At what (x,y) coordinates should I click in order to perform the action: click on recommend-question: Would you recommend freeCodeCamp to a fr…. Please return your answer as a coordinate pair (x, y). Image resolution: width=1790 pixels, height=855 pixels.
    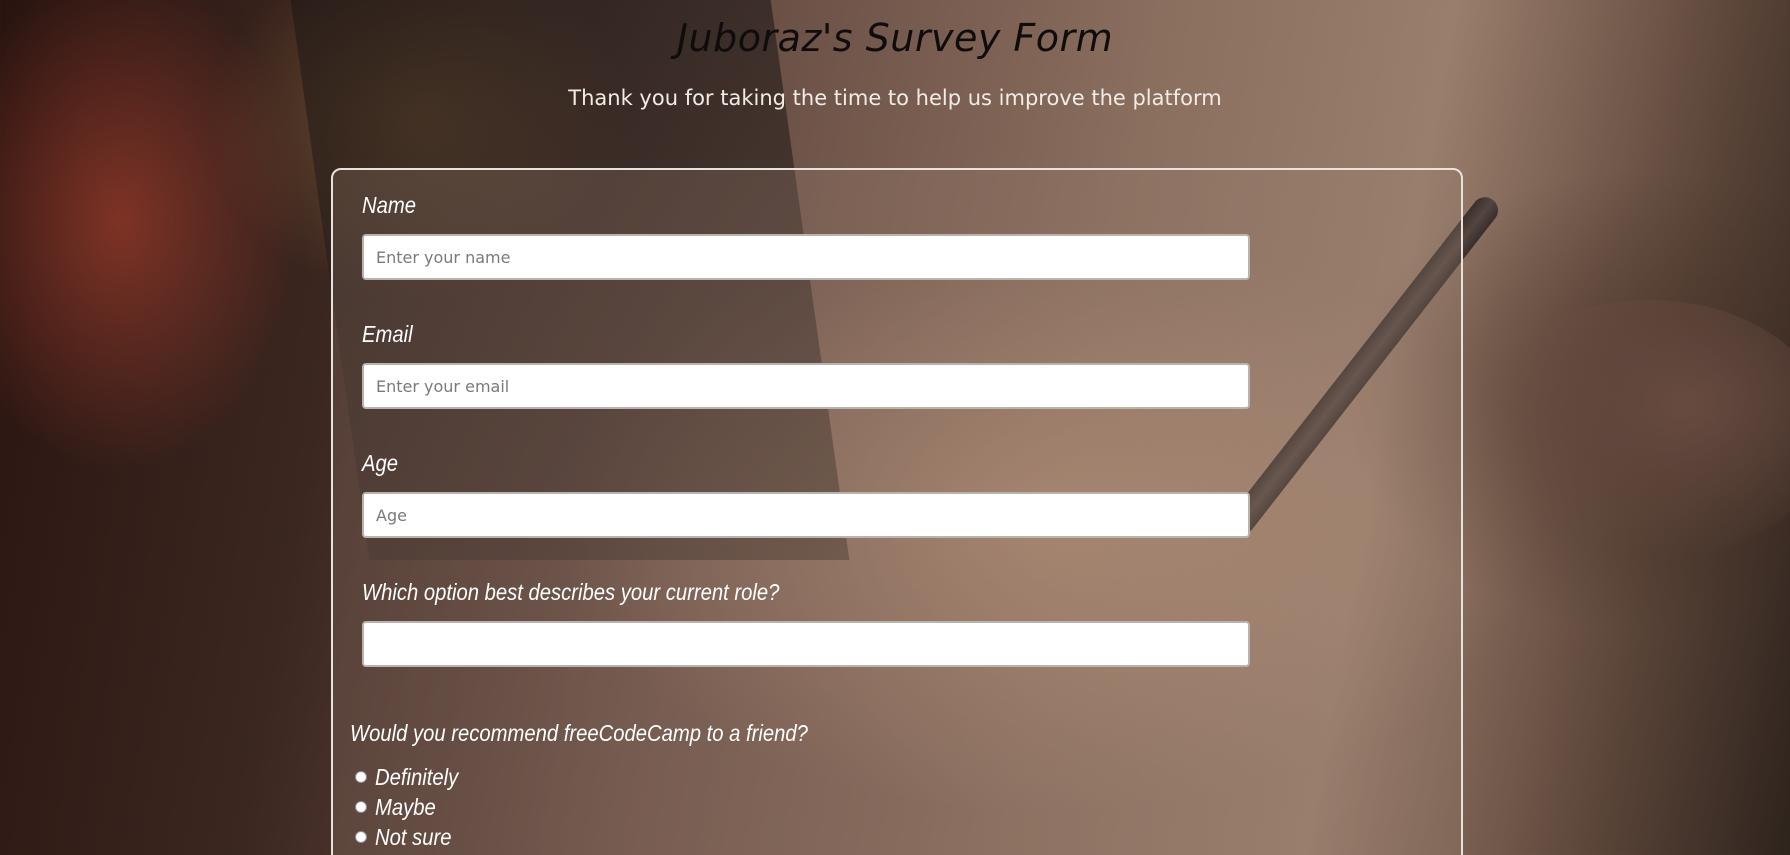
    Looking at the image, I should click on (579, 733).